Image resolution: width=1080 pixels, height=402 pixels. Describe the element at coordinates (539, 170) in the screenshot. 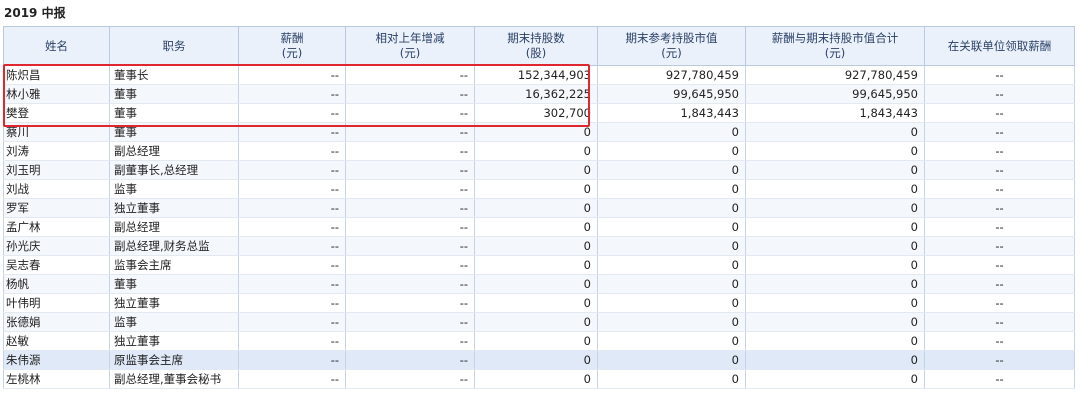

I see `table-row: 刘玉明 副董事长,总经理 -- -- 0 0 0 --` at that location.